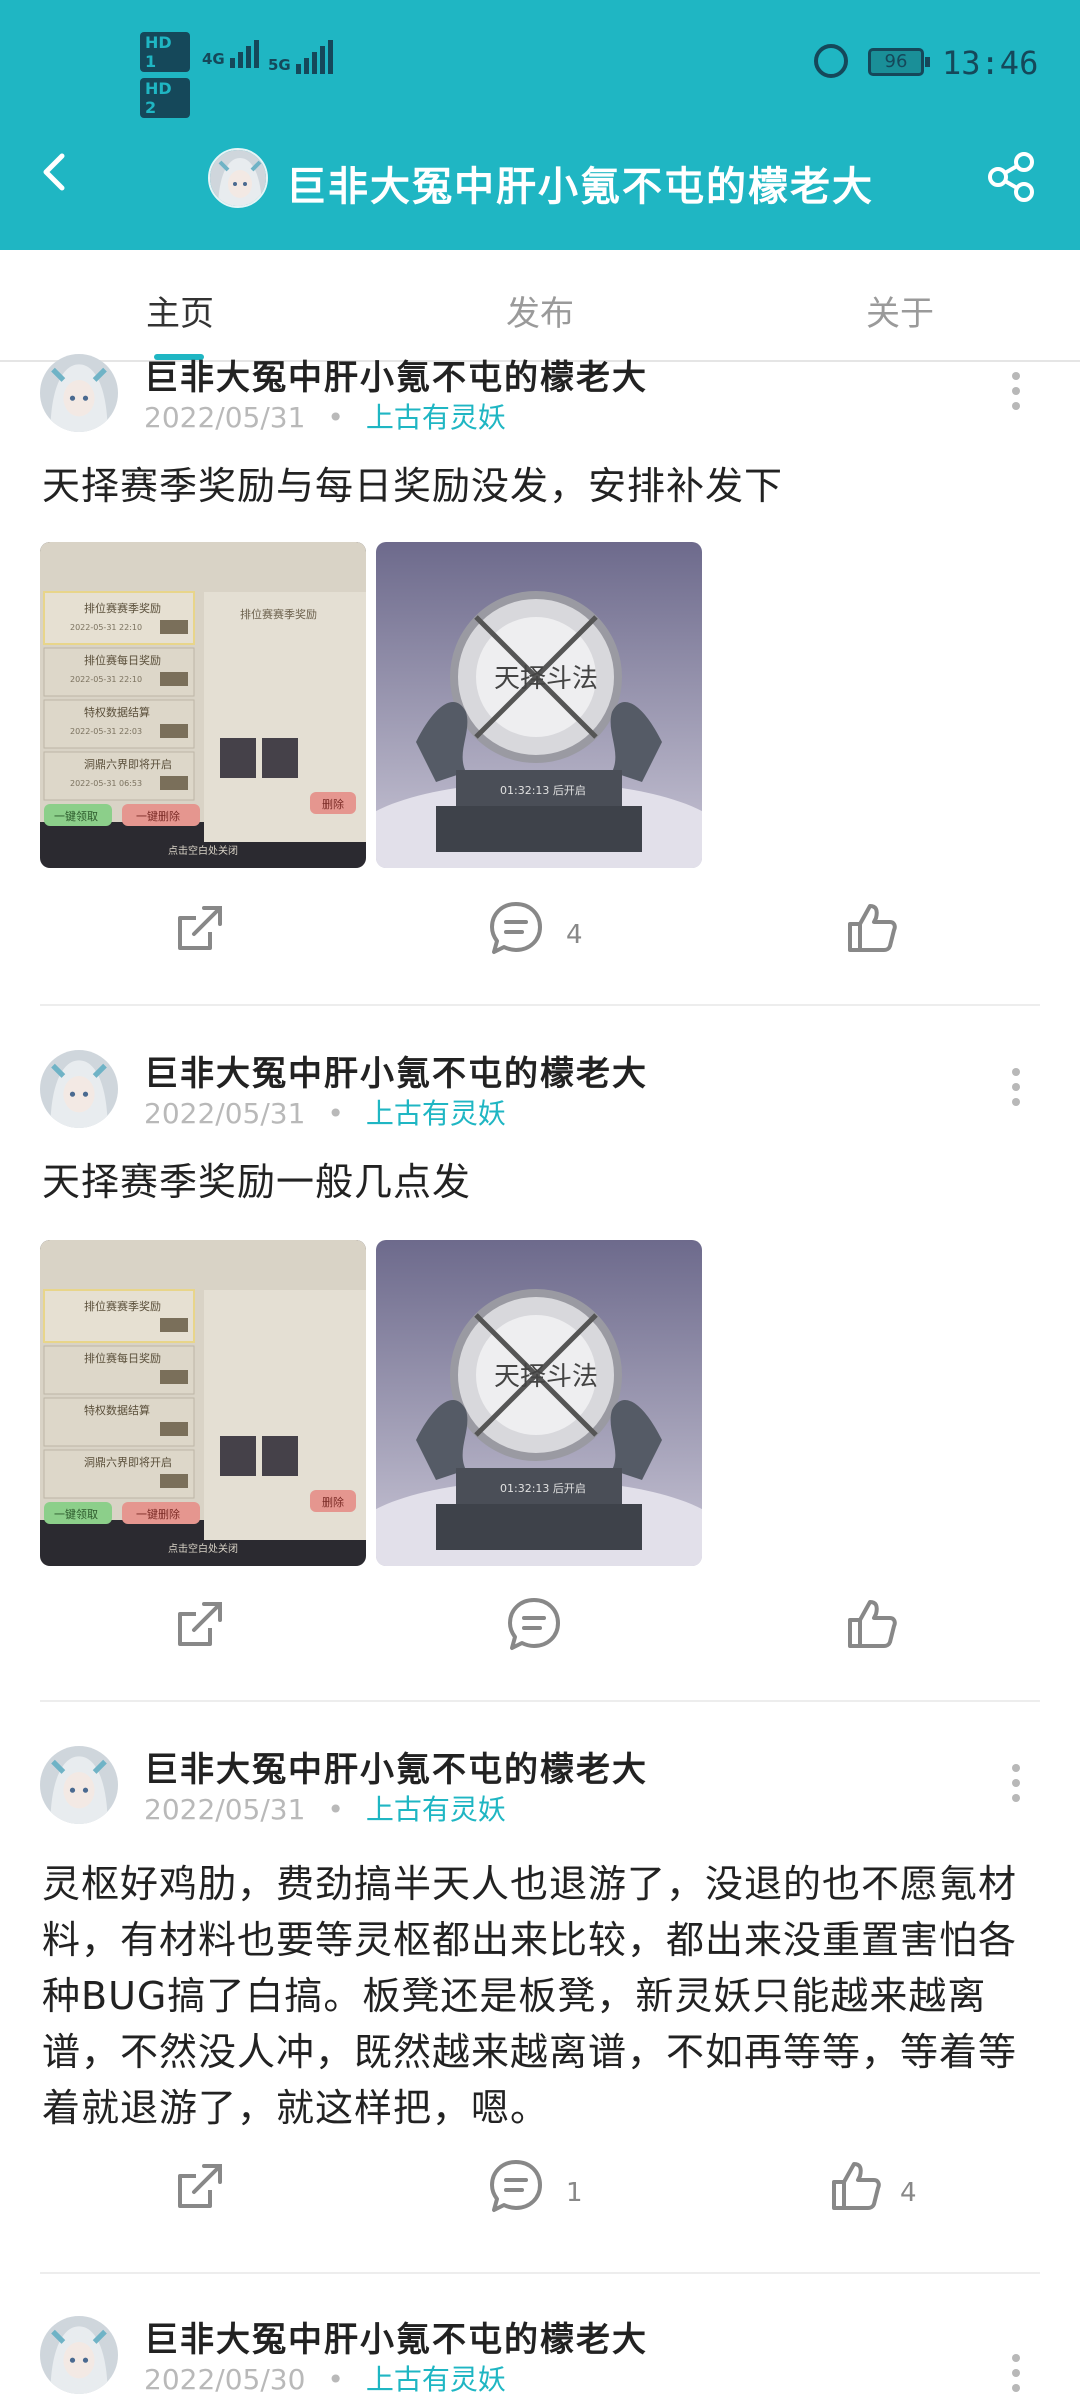  What do you see at coordinates (908, 2193) in the screenshot?
I see `like-count: 4` at bounding box center [908, 2193].